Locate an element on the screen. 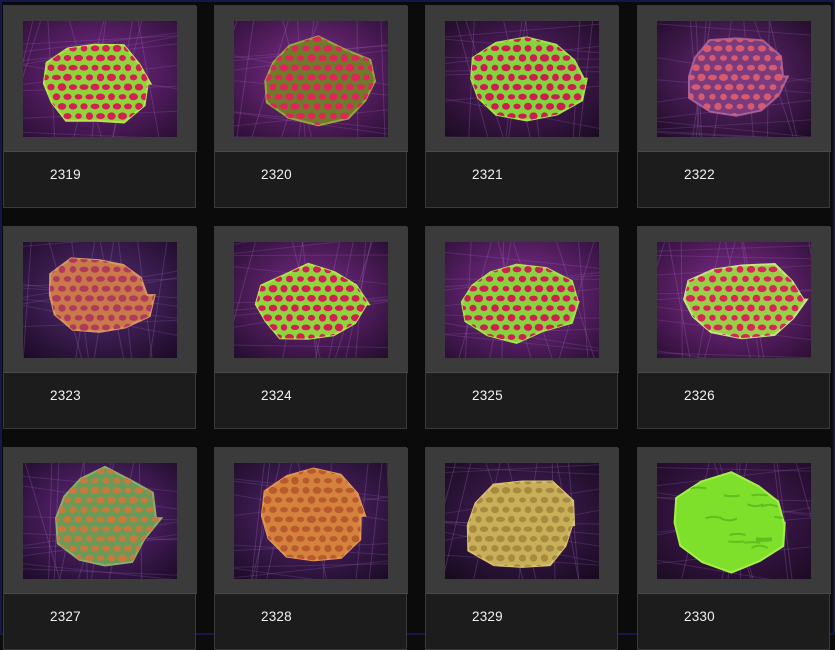 The width and height of the screenshot is (835, 650). item-number-label: 2324 is located at coordinates (276, 395).